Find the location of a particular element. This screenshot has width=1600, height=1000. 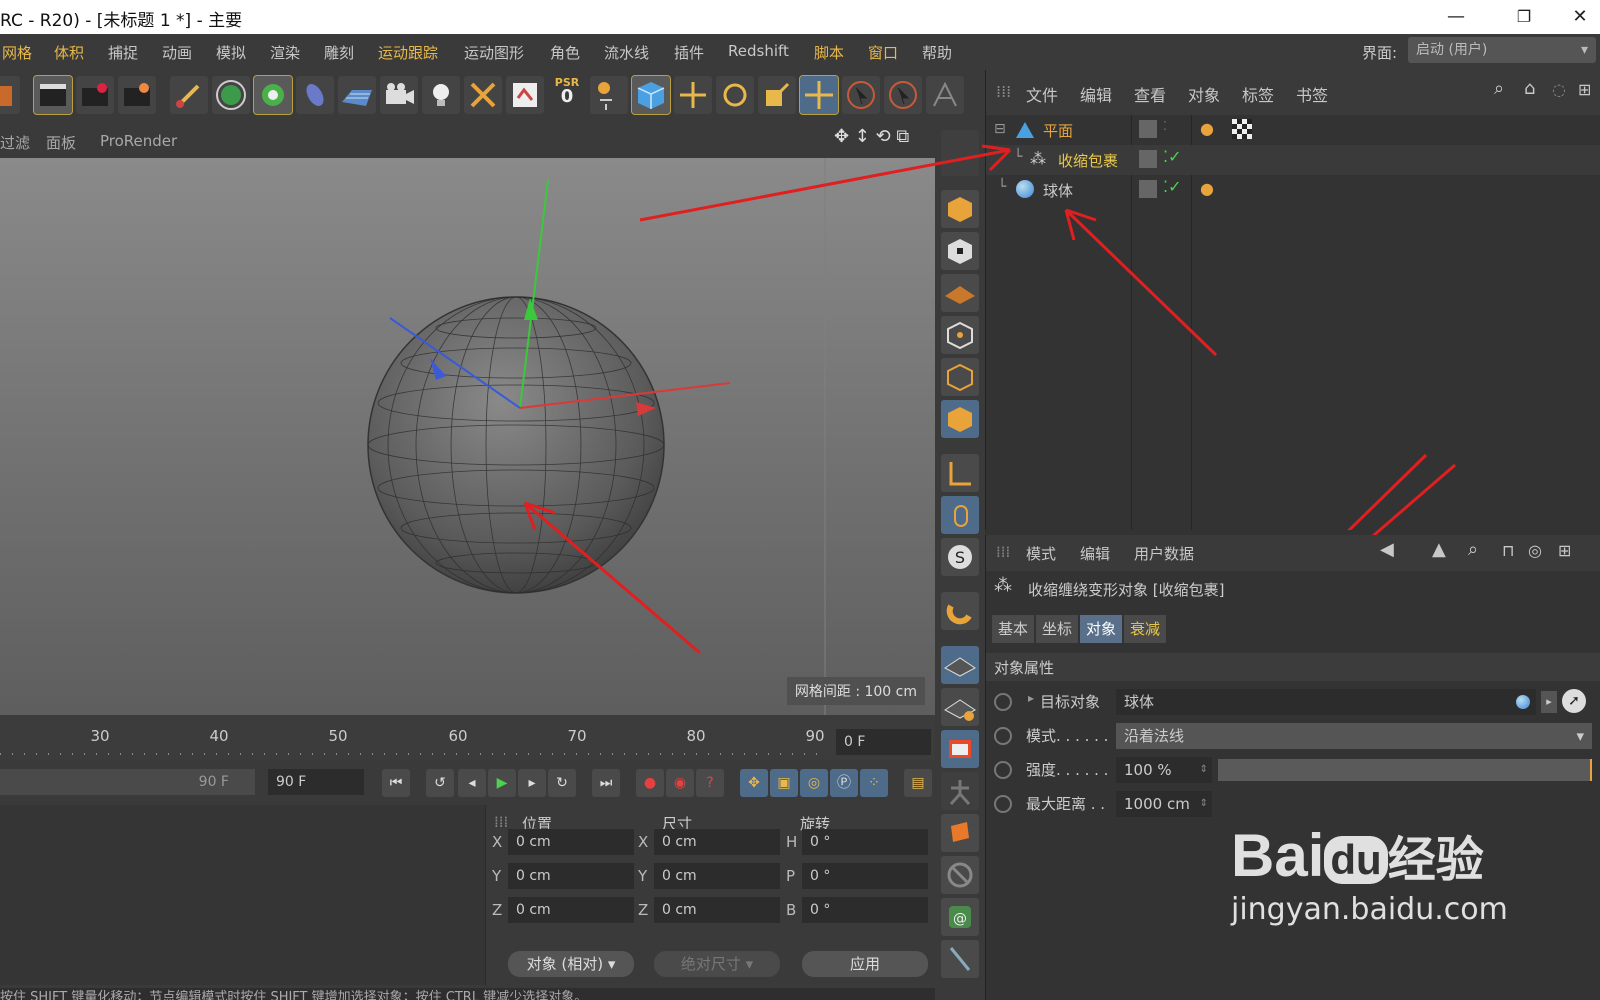

previous-key-icon: ↺ is located at coordinates (440, 783).